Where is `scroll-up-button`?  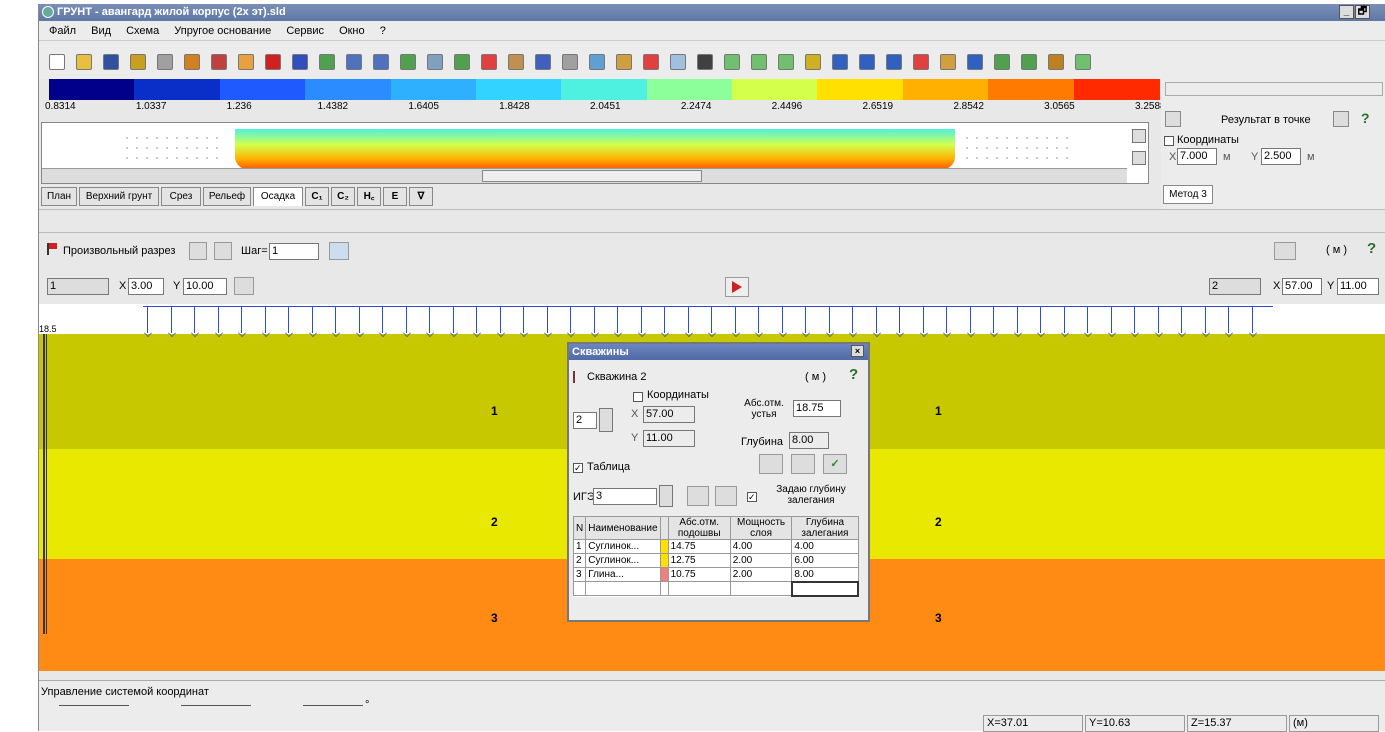 scroll-up-button is located at coordinates (1139, 136).